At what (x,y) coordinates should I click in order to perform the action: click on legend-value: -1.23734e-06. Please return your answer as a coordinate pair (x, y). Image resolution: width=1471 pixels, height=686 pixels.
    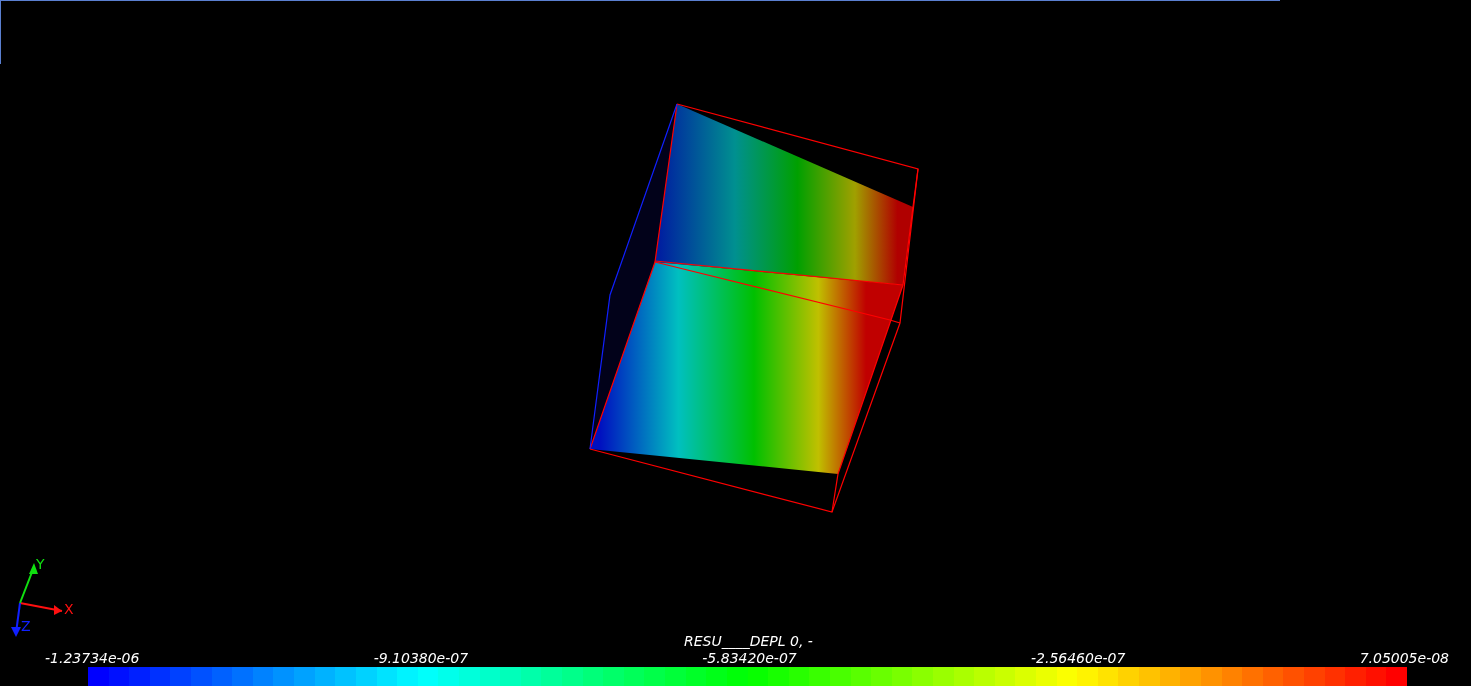
    Looking at the image, I should click on (92, 658).